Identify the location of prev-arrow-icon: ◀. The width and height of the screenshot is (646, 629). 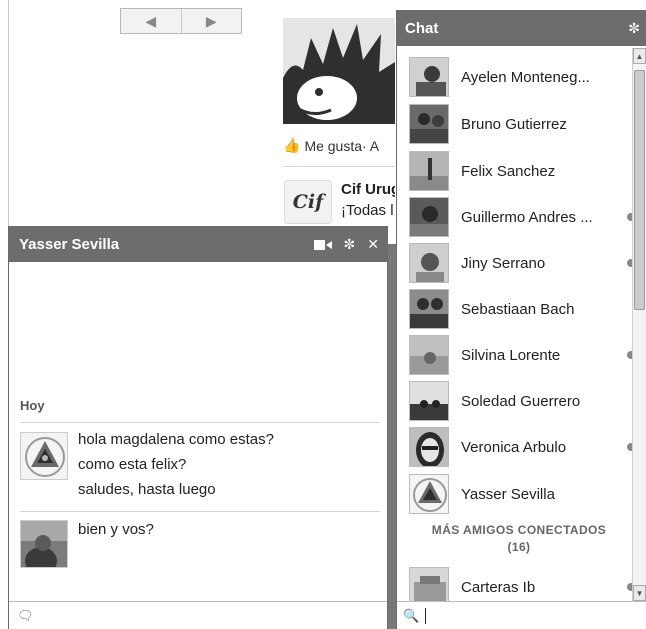
(151, 21).